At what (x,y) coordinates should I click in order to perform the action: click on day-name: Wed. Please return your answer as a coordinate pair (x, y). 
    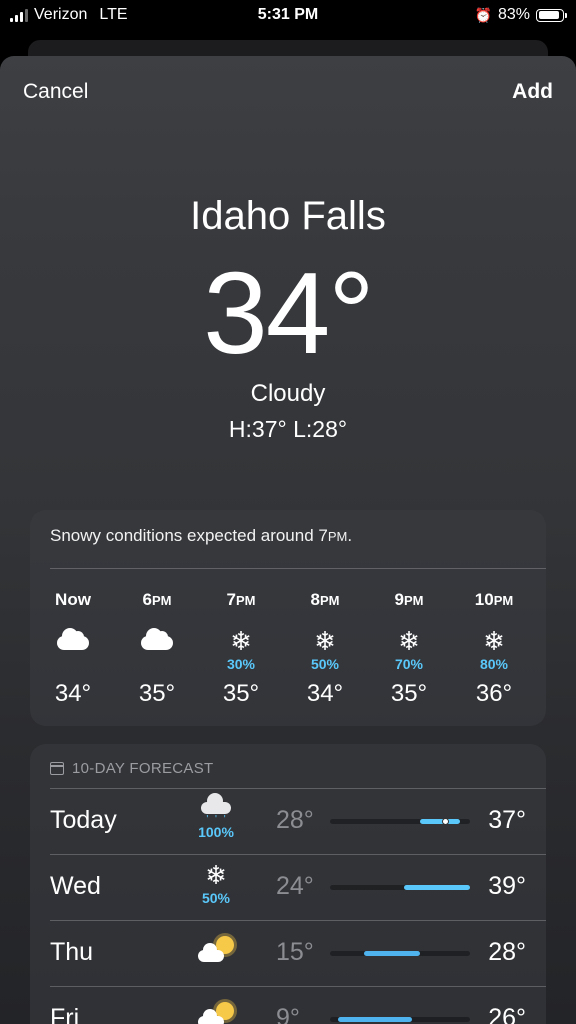
    Looking at the image, I should click on (75, 886).